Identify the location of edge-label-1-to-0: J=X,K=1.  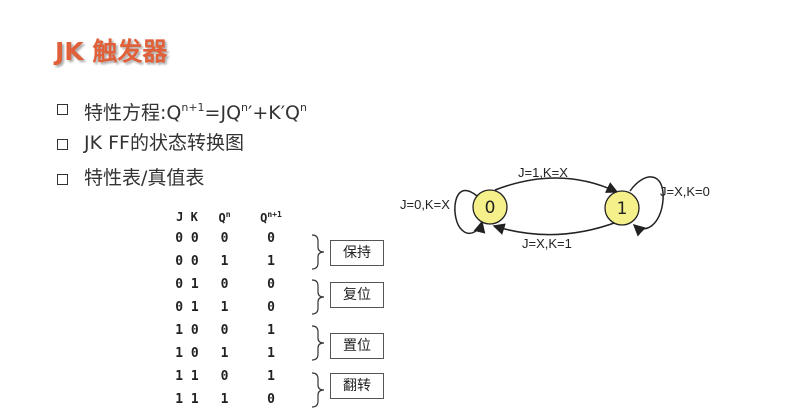
(547, 243).